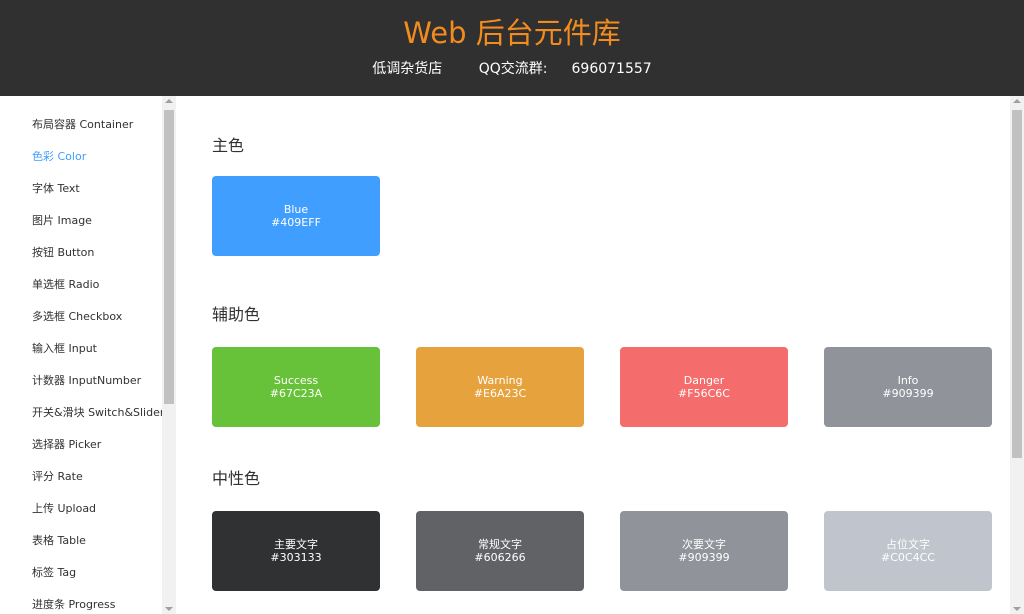  I want to click on header-subtitle: 低调杂货店 QQ交流群: 696071557, so click(512, 69).